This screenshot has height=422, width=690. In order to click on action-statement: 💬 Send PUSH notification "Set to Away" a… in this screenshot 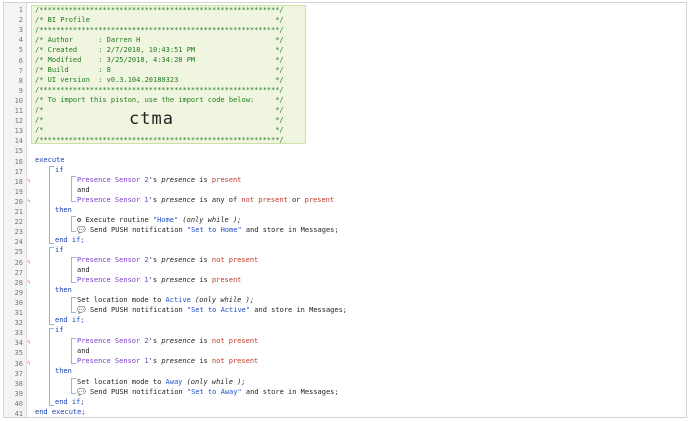, I will do `click(208, 392)`.